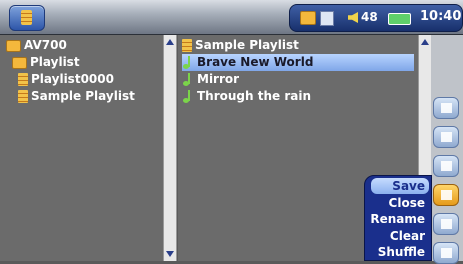  I want to click on status-panel: 48 10:40, so click(376, 18).